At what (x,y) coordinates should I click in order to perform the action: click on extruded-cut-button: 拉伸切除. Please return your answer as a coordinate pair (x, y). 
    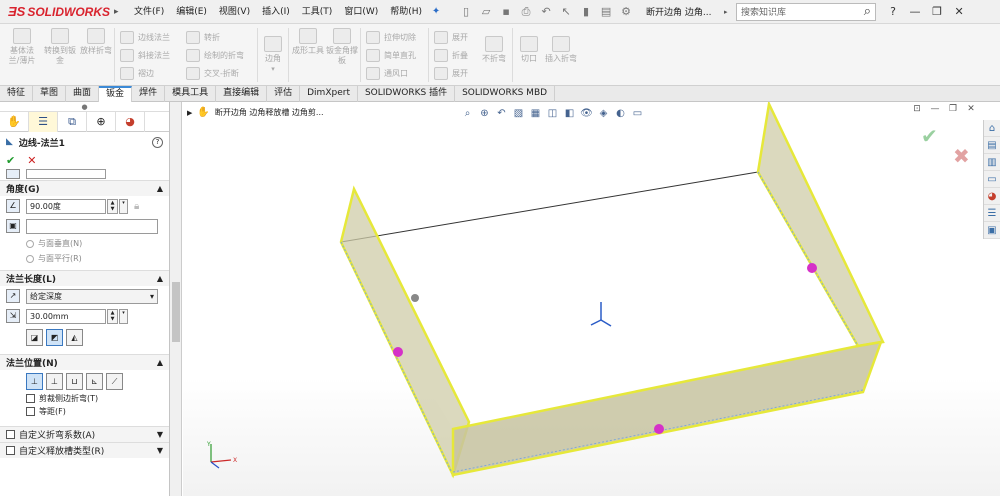
    Looking at the image, I should click on (391, 37).